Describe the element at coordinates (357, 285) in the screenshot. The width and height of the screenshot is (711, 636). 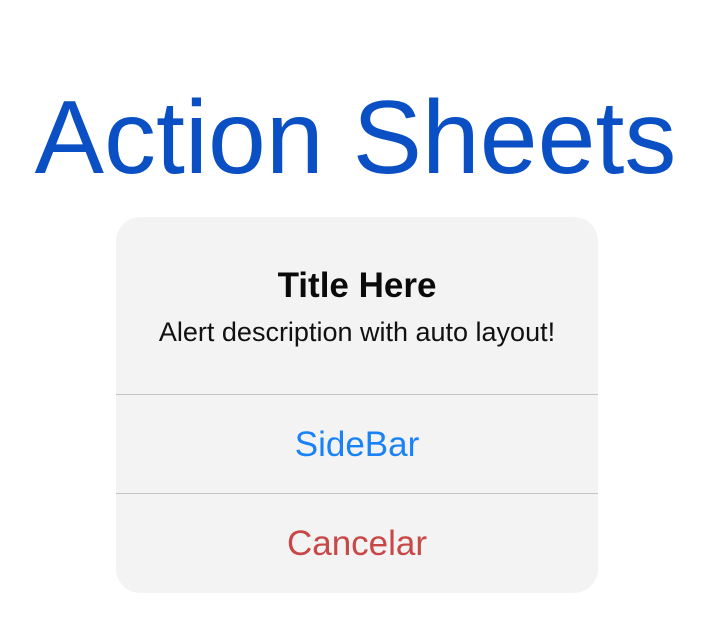
I see `action-sheet-title: Title Here` at that location.